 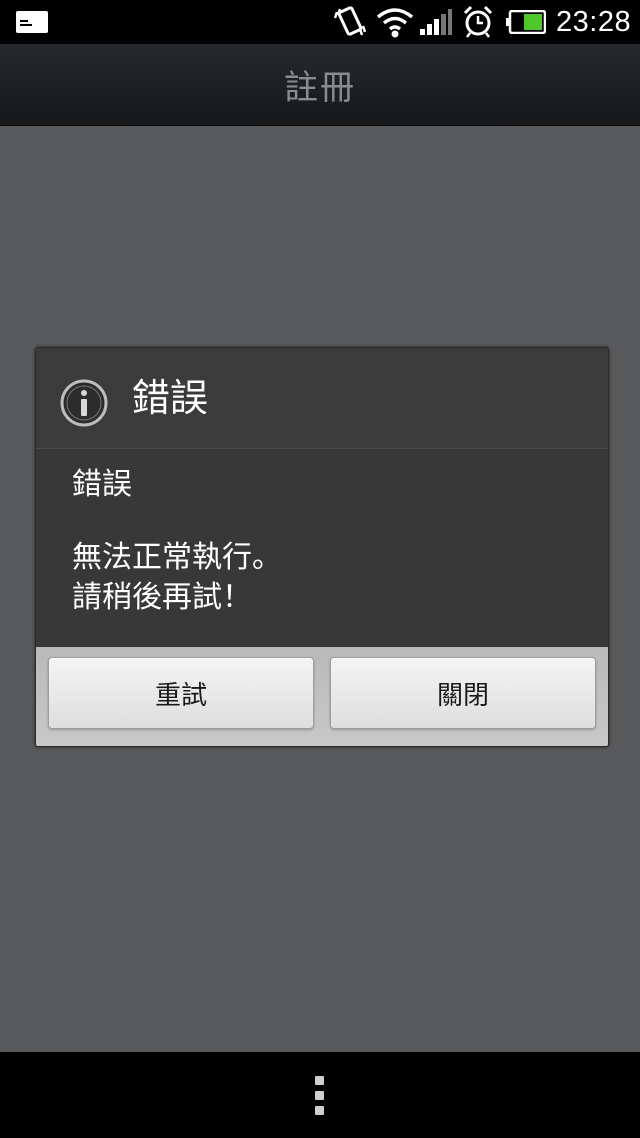 What do you see at coordinates (322, 398) in the screenshot?
I see `dialog-header: 錯誤` at bounding box center [322, 398].